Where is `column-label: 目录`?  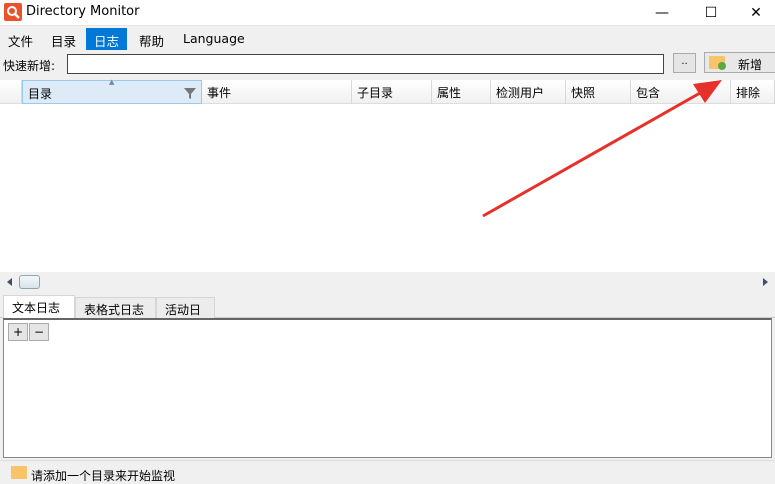
column-label: 目录 is located at coordinates (40, 94).